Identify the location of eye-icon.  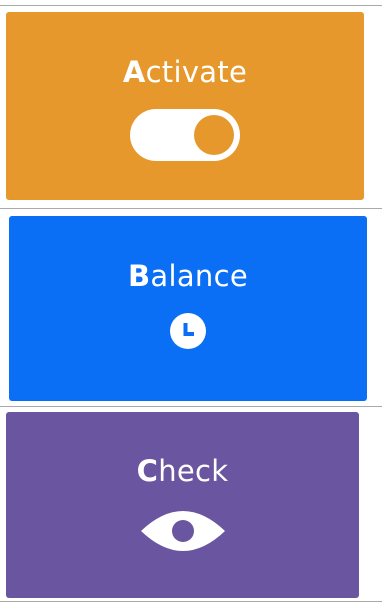
(183, 531).